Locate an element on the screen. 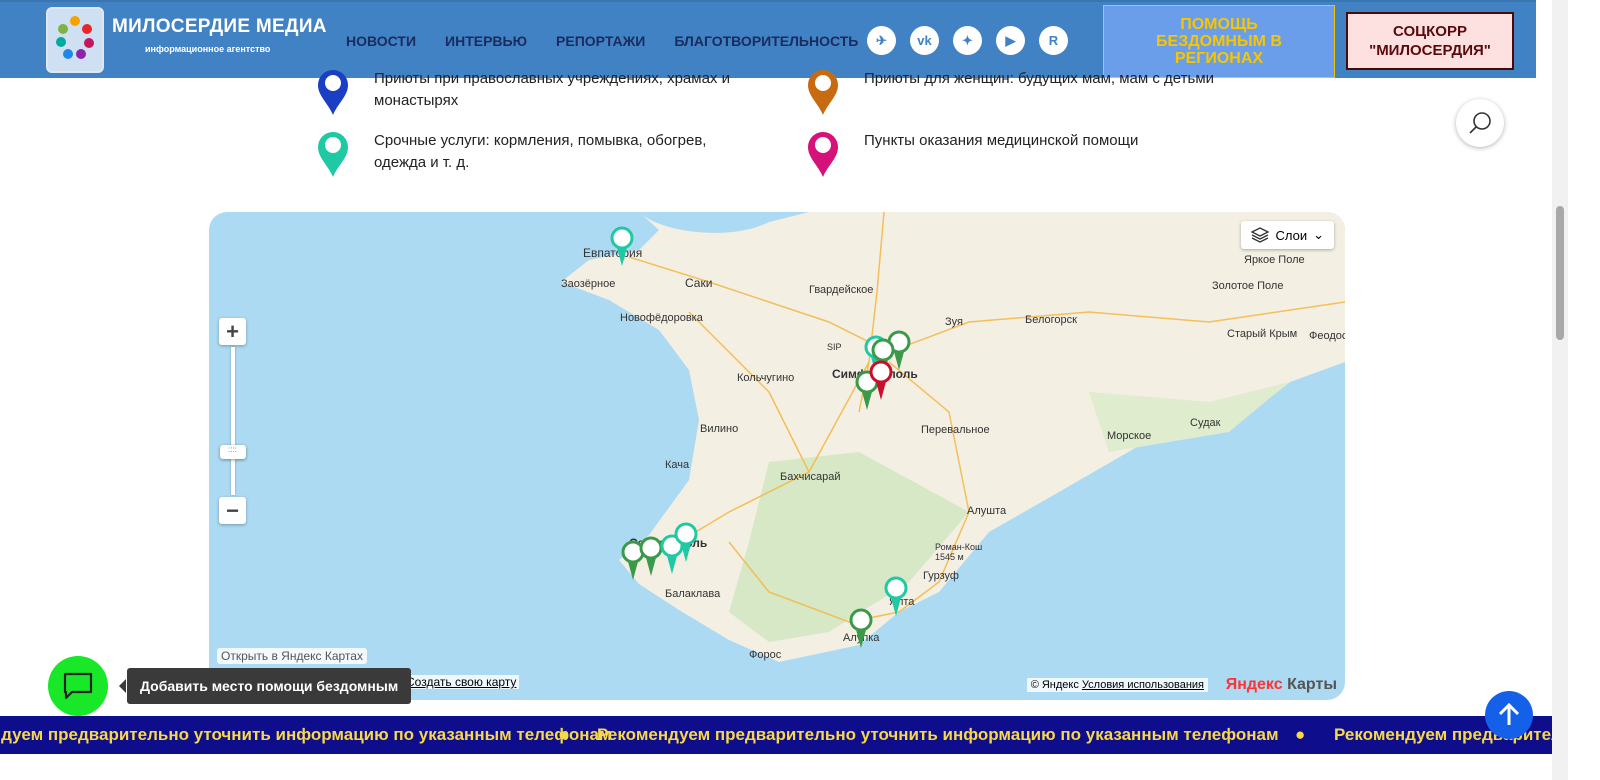 This screenshot has height=780, width=1600. page-scrollbar is located at coordinates (1560, 390).